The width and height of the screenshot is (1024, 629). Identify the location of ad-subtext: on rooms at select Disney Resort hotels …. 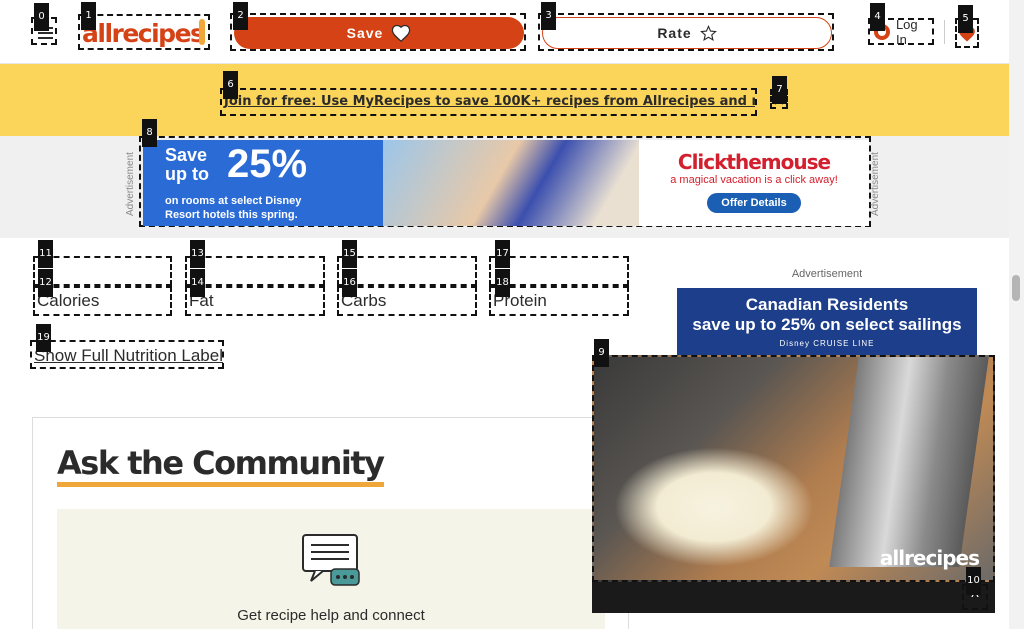
(233, 208).